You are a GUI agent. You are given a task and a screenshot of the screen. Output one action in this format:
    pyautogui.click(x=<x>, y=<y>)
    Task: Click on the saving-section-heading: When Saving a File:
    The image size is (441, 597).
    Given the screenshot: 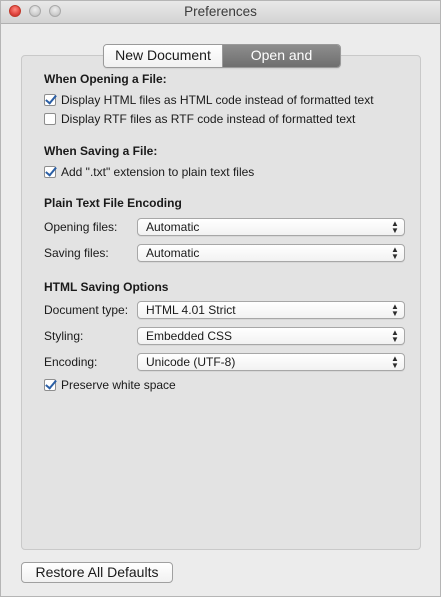 What is the action you would take?
    pyautogui.click(x=101, y=151)
    